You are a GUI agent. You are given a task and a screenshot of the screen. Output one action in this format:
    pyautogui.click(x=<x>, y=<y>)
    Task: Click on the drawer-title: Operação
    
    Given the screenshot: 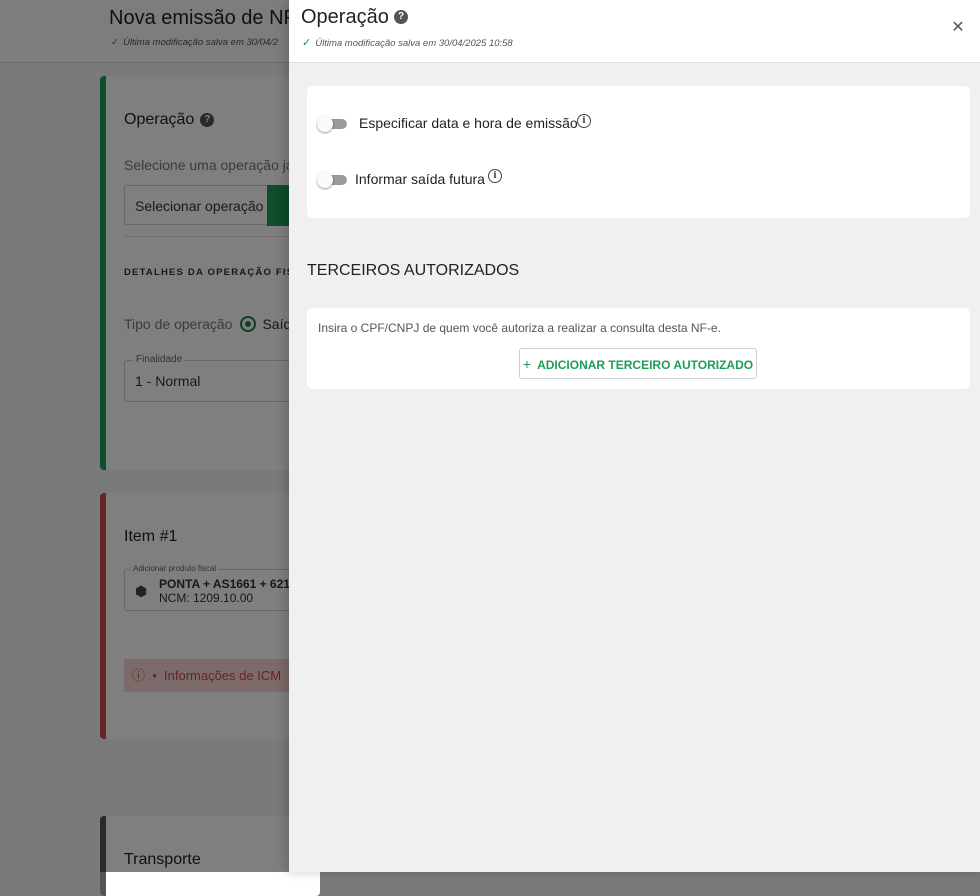 What is the action you would take?
    pyautogui.click(x=345, y=17)
    